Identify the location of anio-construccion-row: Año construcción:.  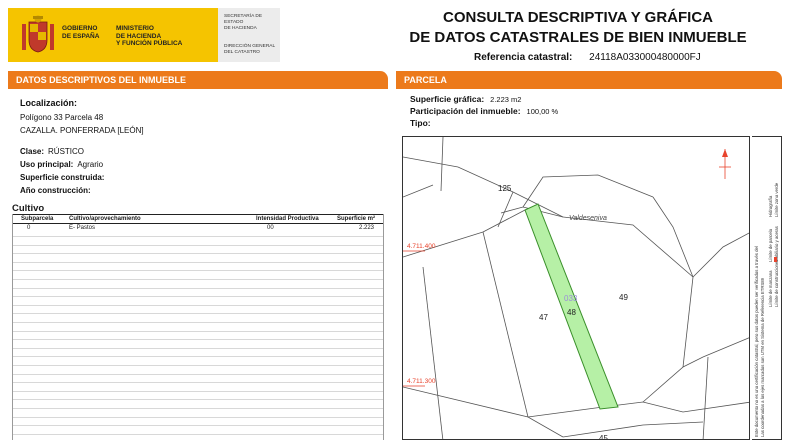
(55, 190).